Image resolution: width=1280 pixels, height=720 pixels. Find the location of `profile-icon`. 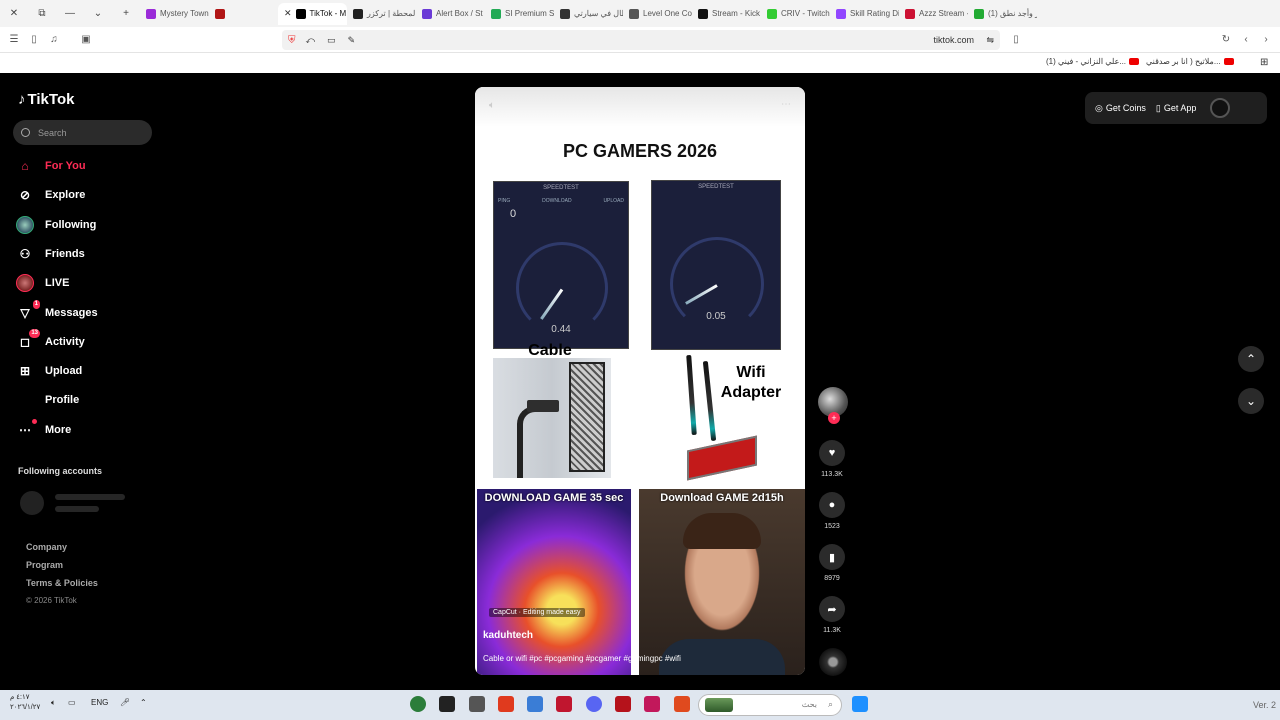

profile-icon is located at coordinates (25, 400).